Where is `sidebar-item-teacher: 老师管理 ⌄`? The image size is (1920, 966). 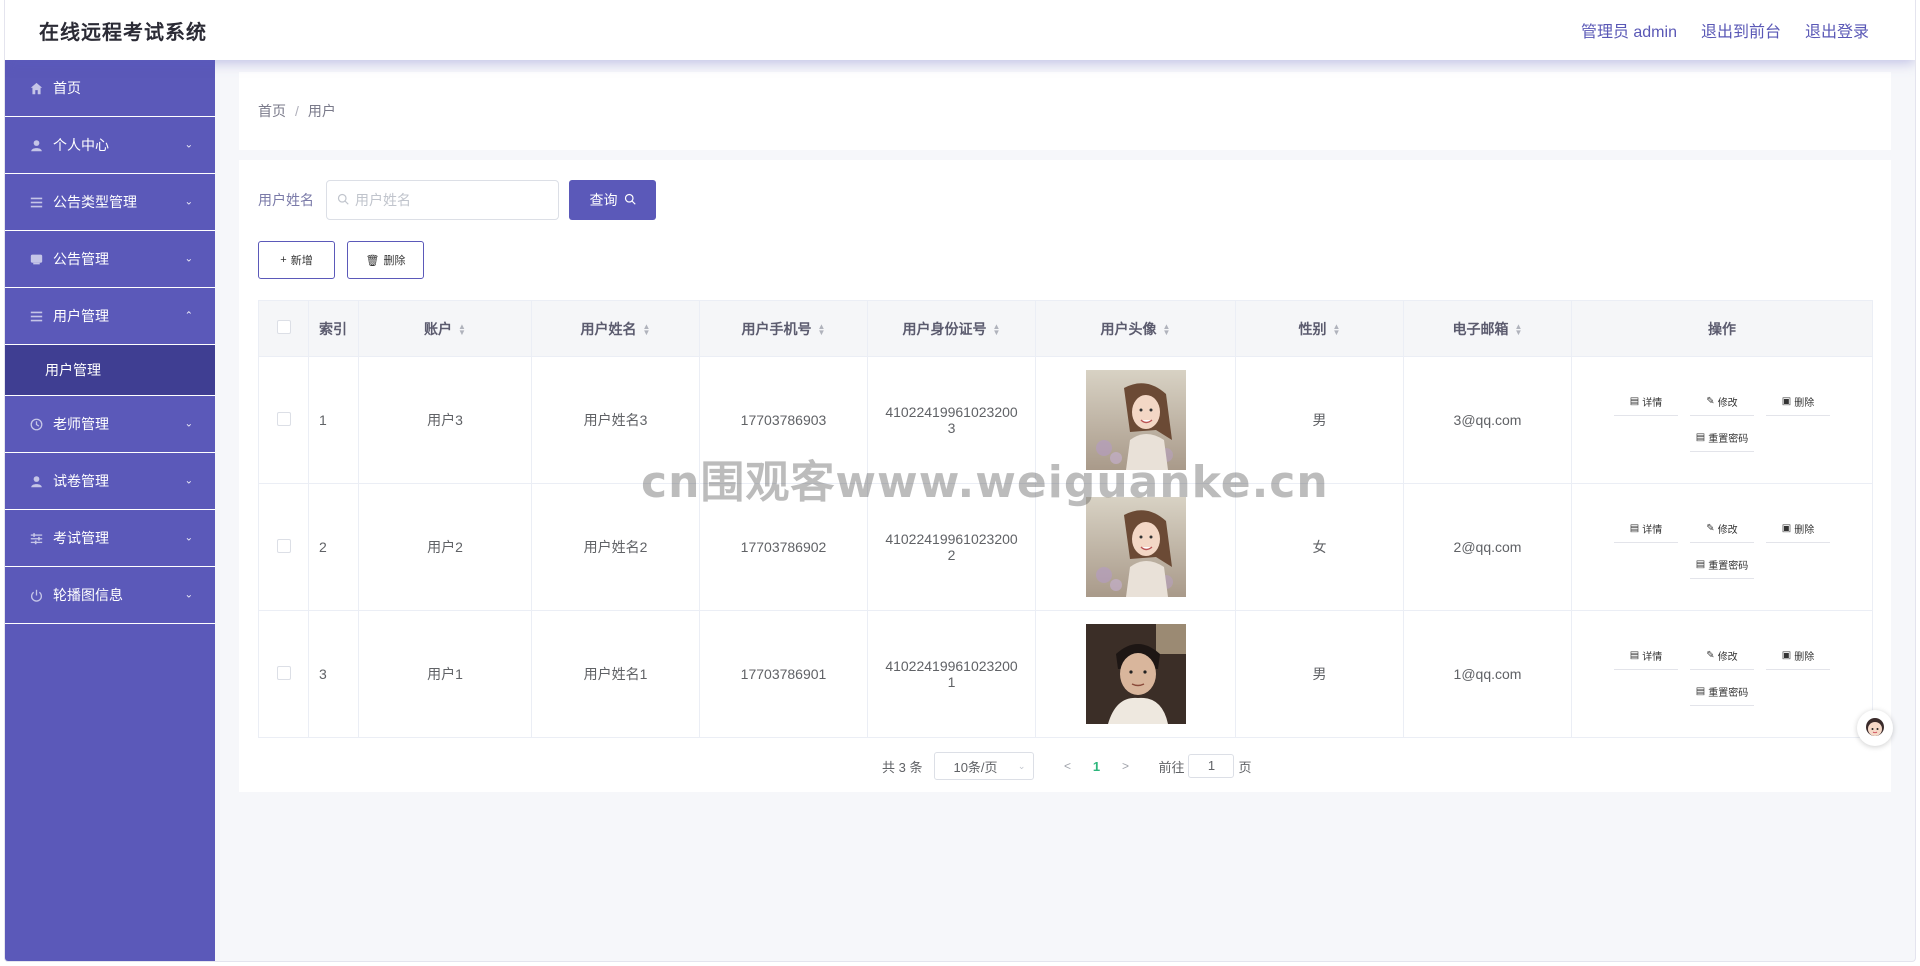 sidebar-item-teacher: 老师管理 ⌄ is located at coordinates (110, 424).